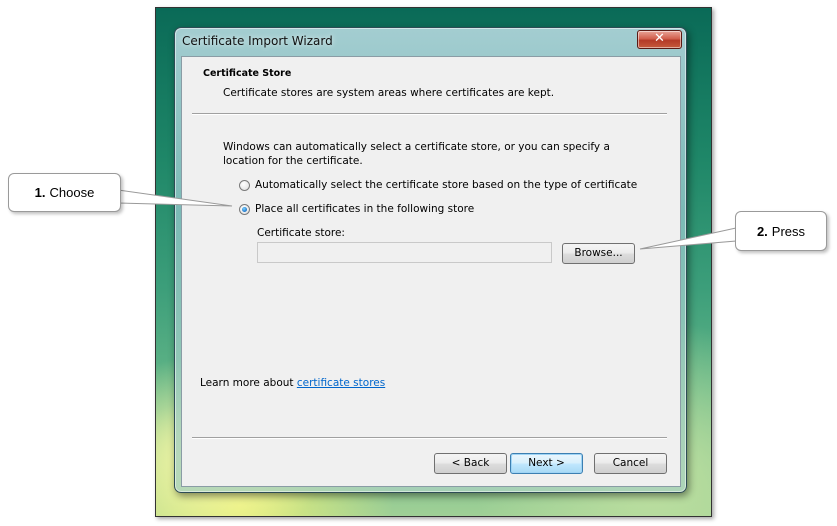 The height and width of the screenshot is (526, 837). What do you see at coordinates (429, 438) in the screenshot?
I see `footer-divider` at bounding box center [429, 438].